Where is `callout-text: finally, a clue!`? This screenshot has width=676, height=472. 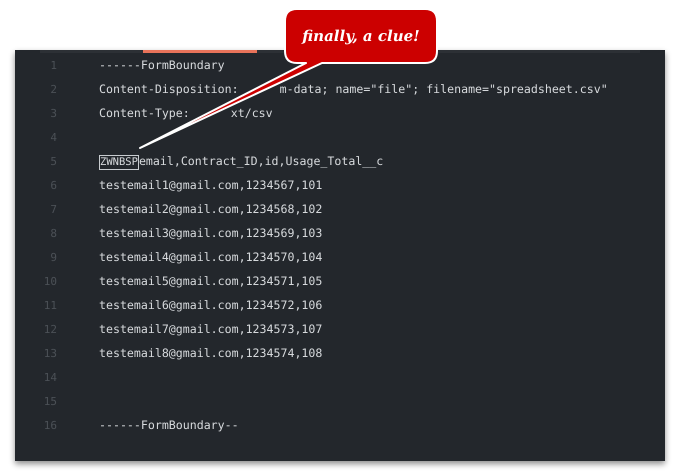 callout-text: finally, a clue! is located at coordinates (361, 36).